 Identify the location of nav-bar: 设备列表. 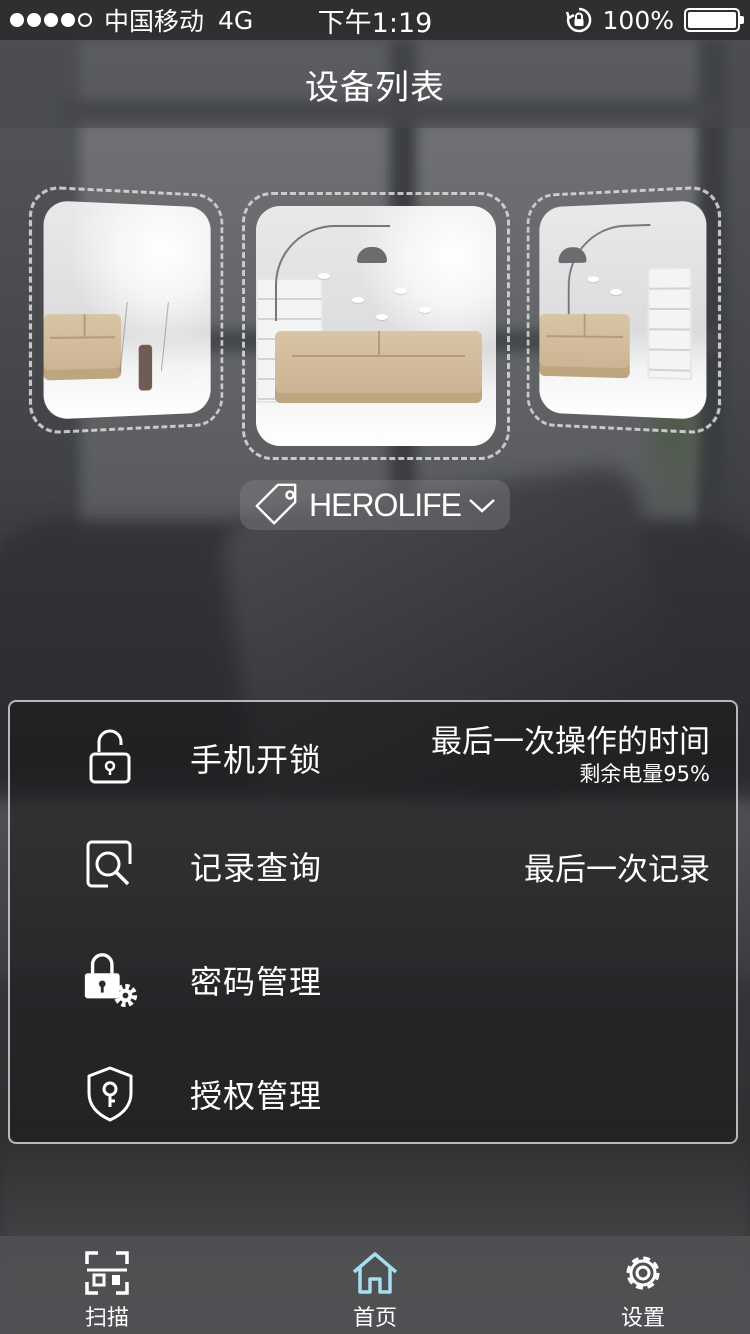
(375, 84).